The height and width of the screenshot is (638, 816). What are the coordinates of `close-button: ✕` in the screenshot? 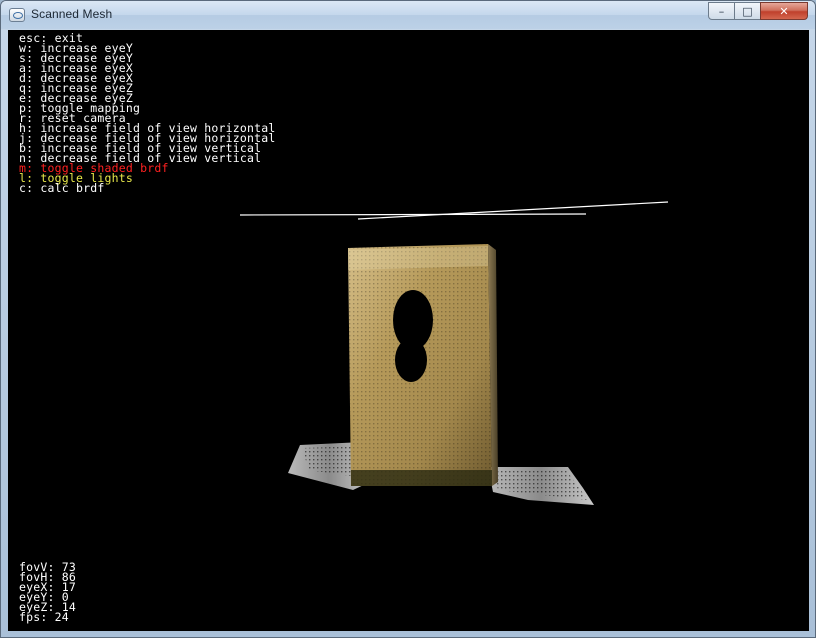 It's located at (784, 11).